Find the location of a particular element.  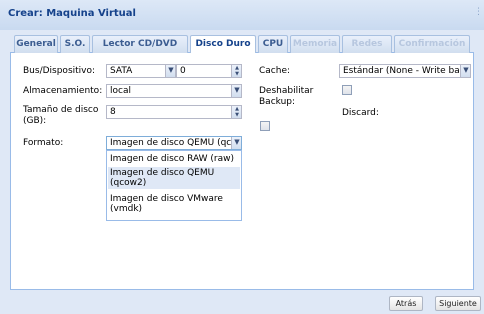

disable-backup-checkbox is located at coordinates (347, 90).